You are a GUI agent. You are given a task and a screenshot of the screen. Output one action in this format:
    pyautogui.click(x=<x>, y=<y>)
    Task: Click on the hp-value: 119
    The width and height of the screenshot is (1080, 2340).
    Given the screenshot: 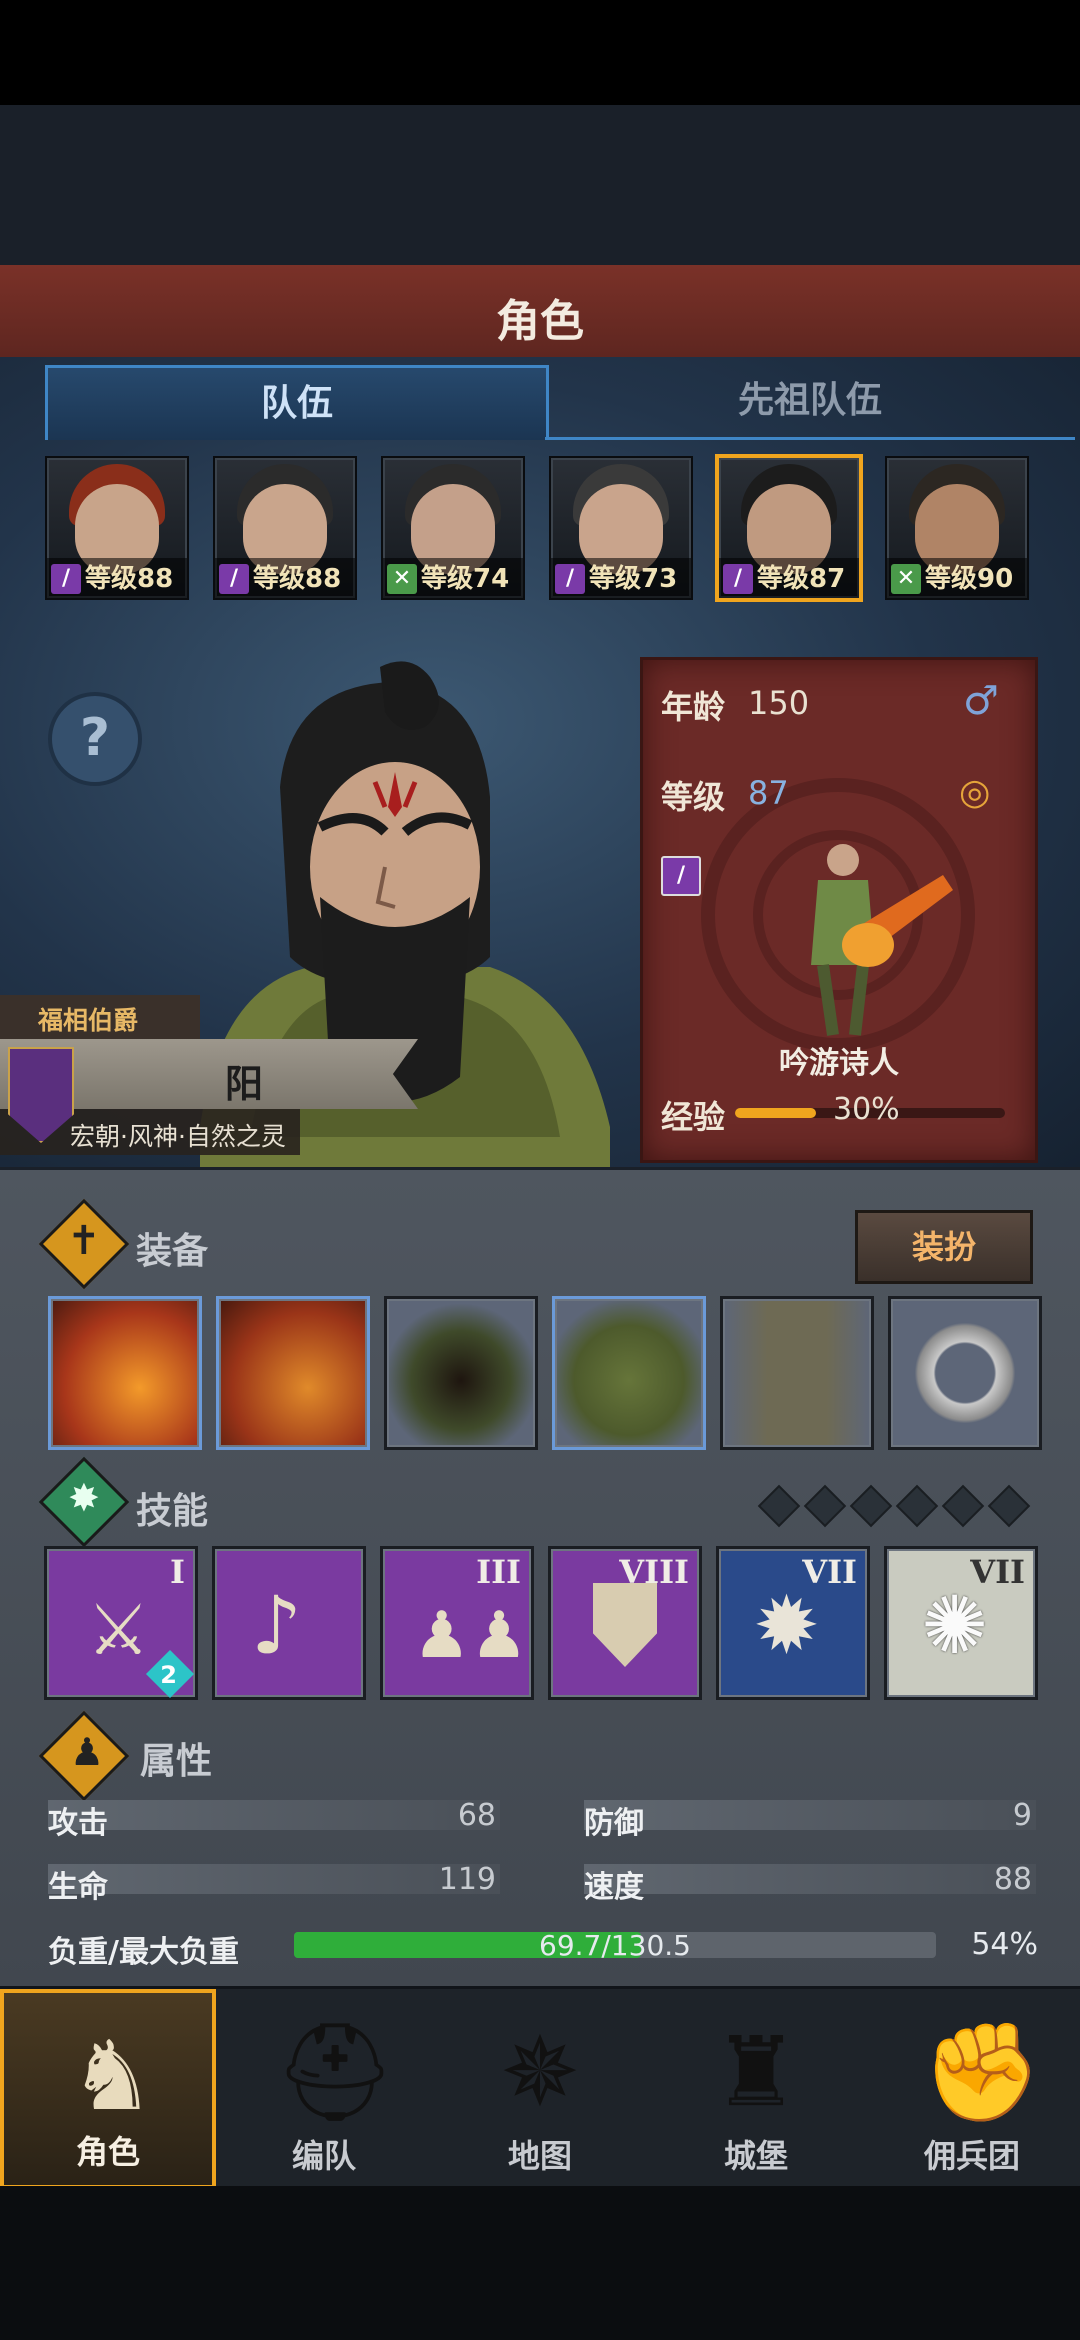 What is the action you would take?
    pyautogui.click(x=467, y=1879)
    